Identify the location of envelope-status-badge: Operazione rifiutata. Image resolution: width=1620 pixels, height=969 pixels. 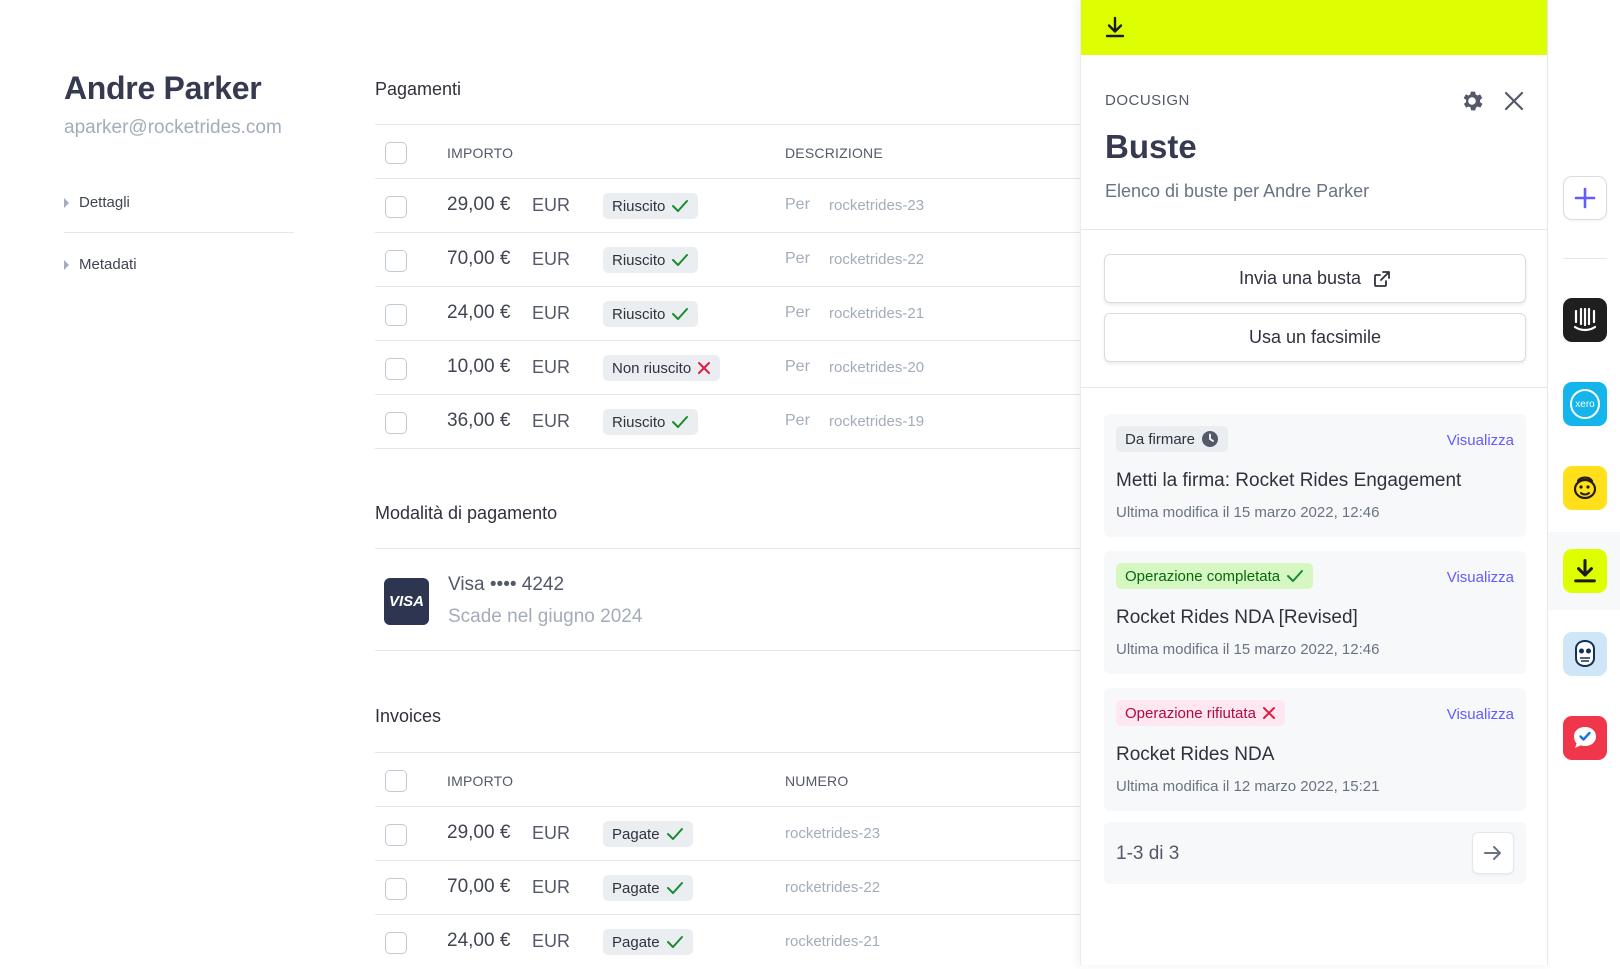
(1200, 713).